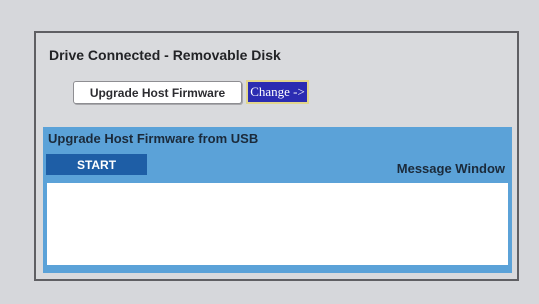 The width and height of the screenshot is (539, 304). Describe the element at coordinates (277, 92) in the screenshot. I see `change-button: Change ->` at that location.